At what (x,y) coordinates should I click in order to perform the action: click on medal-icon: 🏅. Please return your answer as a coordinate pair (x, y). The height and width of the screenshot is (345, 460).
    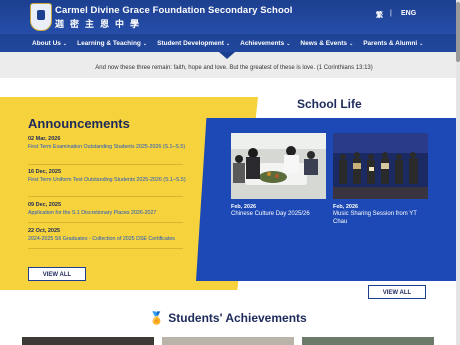
    Looking at the image, I should click on (157, 318).